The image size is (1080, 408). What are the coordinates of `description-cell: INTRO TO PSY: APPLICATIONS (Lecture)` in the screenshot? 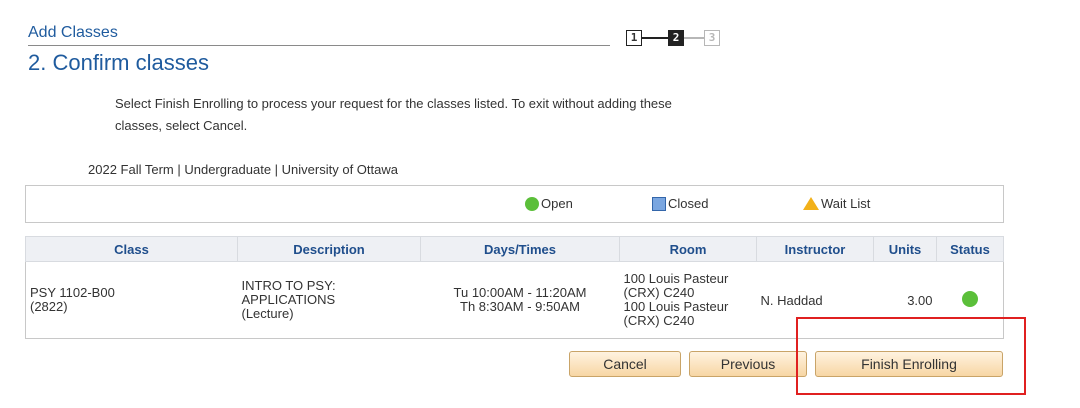 It's located at (329, 300).